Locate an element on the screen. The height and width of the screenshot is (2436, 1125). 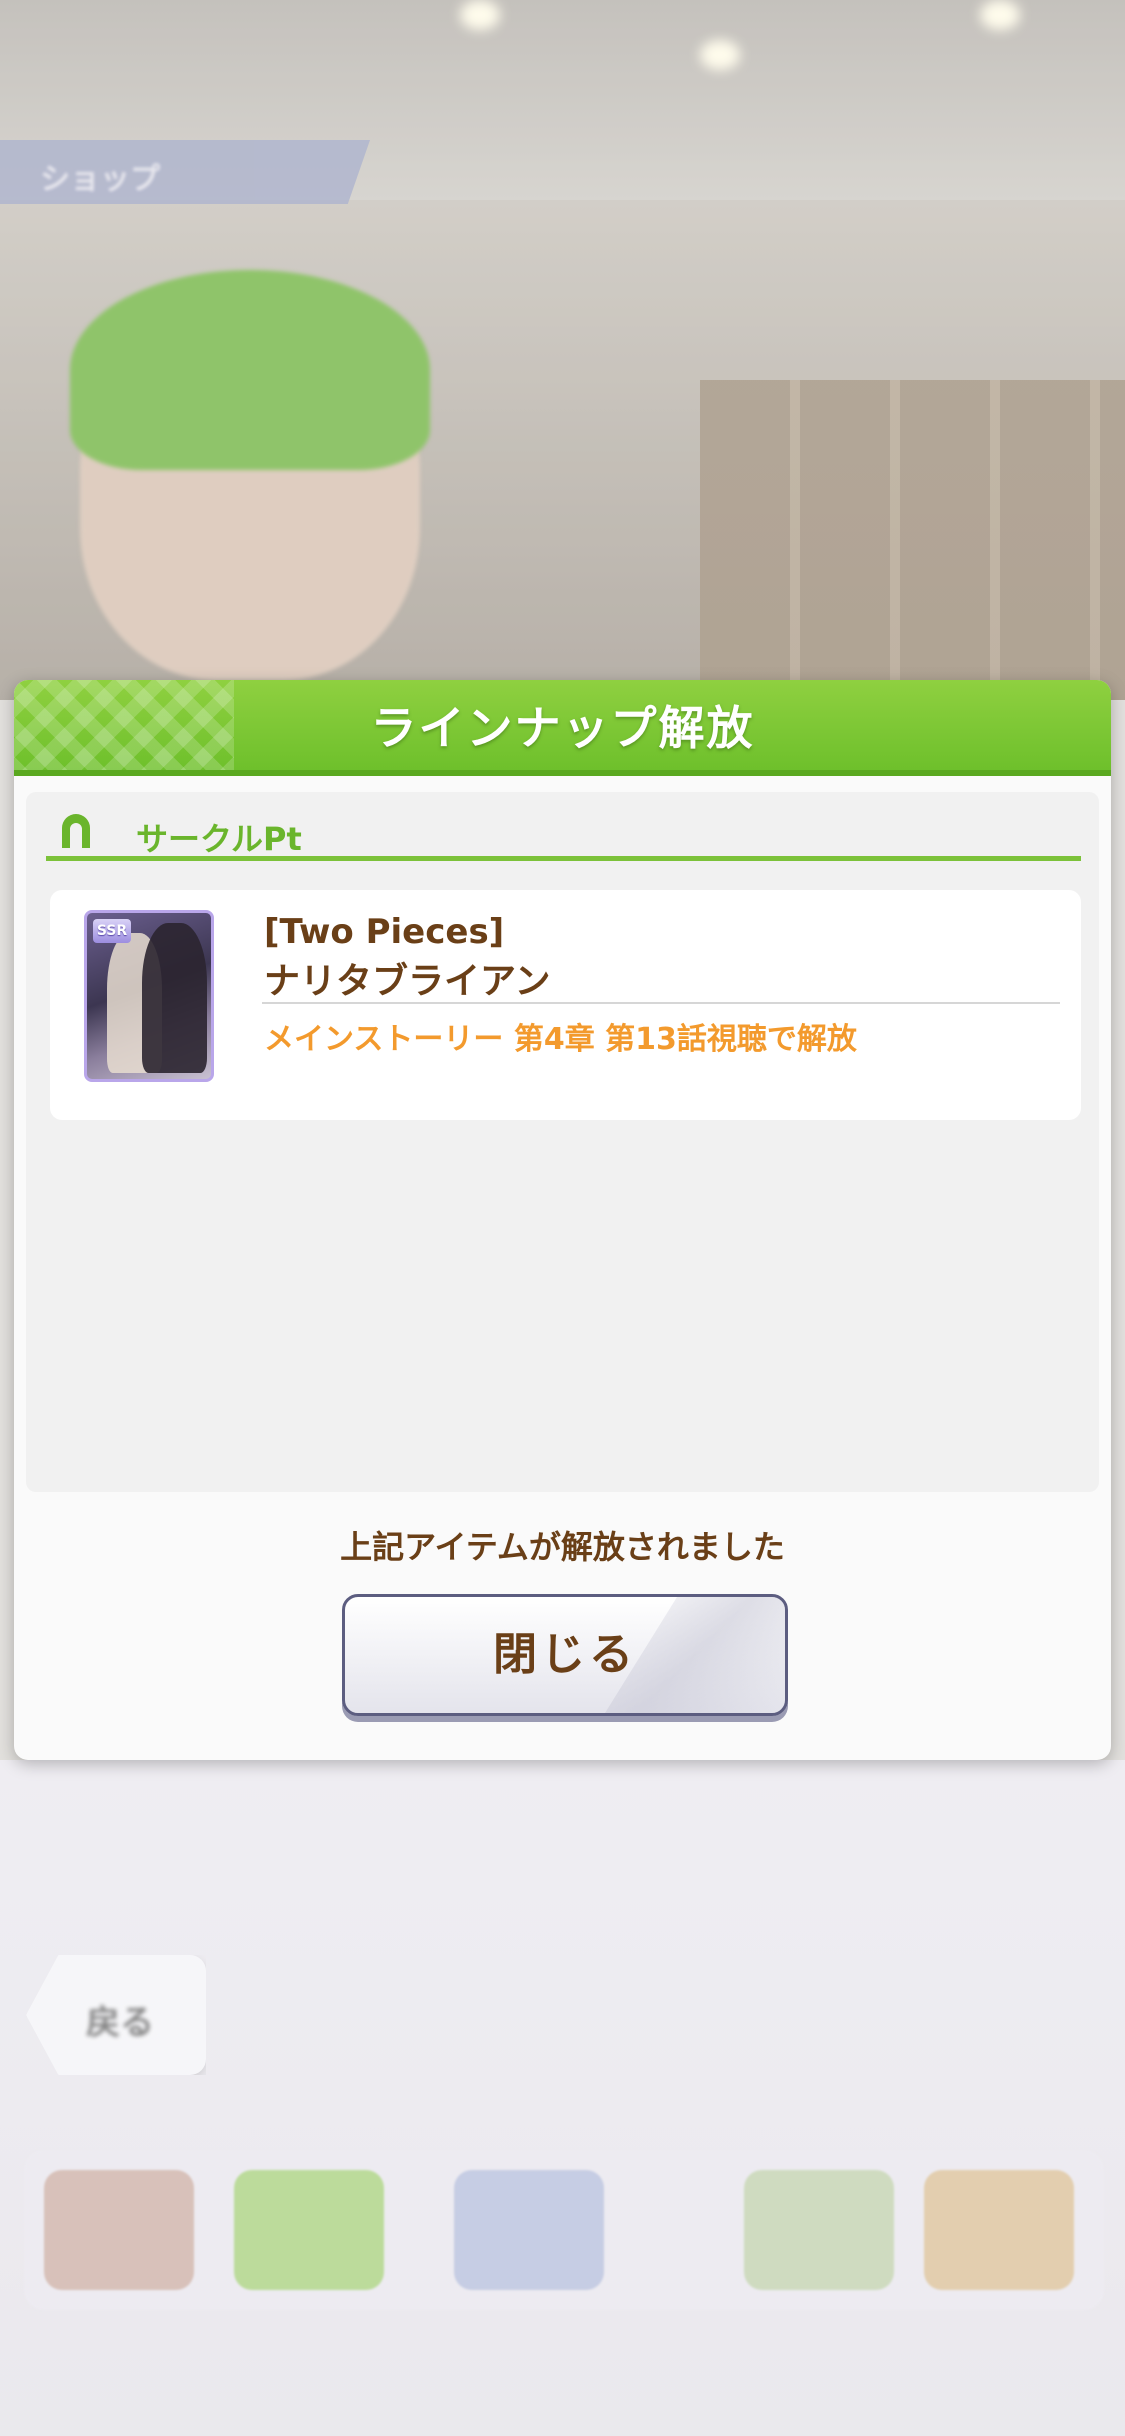
horseshoe-icon is located at coordinates (76, 831).